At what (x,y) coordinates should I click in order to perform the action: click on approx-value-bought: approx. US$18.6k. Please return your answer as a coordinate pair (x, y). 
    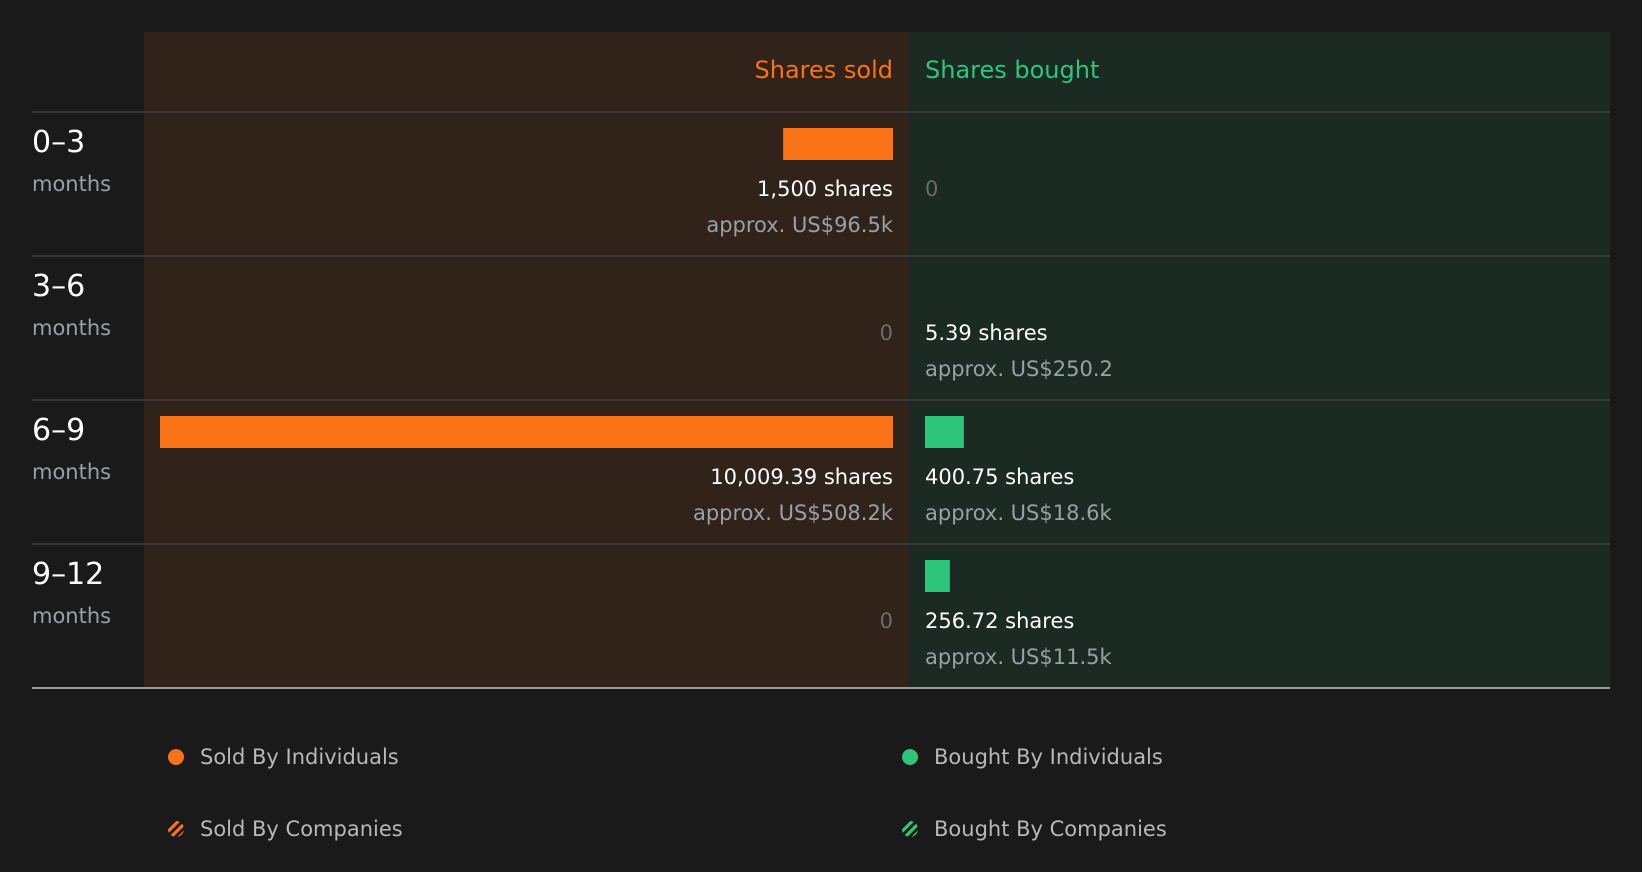
    Looking at the image, I should click on (1019, 513).